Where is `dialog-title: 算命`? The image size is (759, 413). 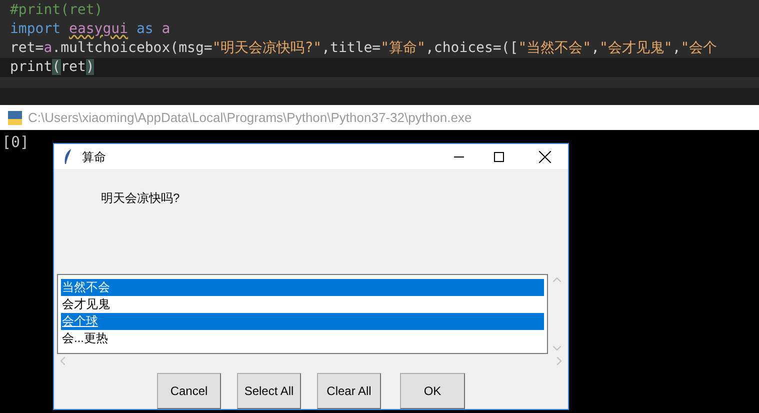 dialog-title: 算命 is located at coordinates (94, 157).